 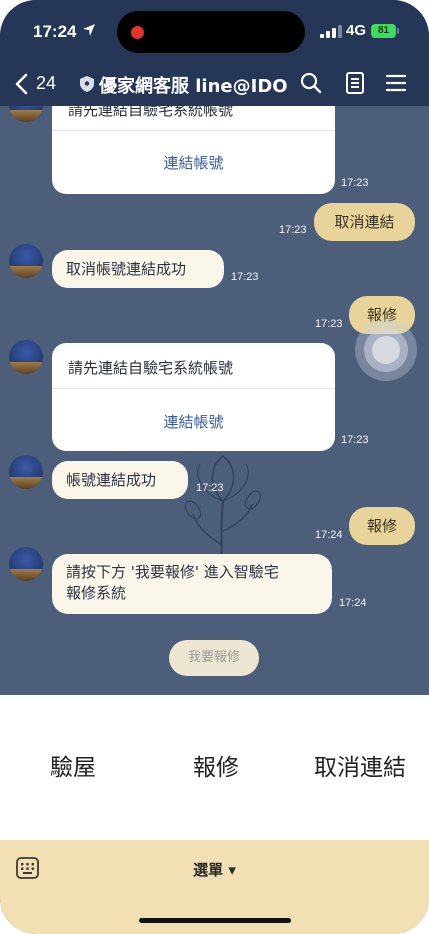 What do you see at coordinates (355, 83) in the screenshot?
I see `notes-icon` at bounding box center [355, 83].